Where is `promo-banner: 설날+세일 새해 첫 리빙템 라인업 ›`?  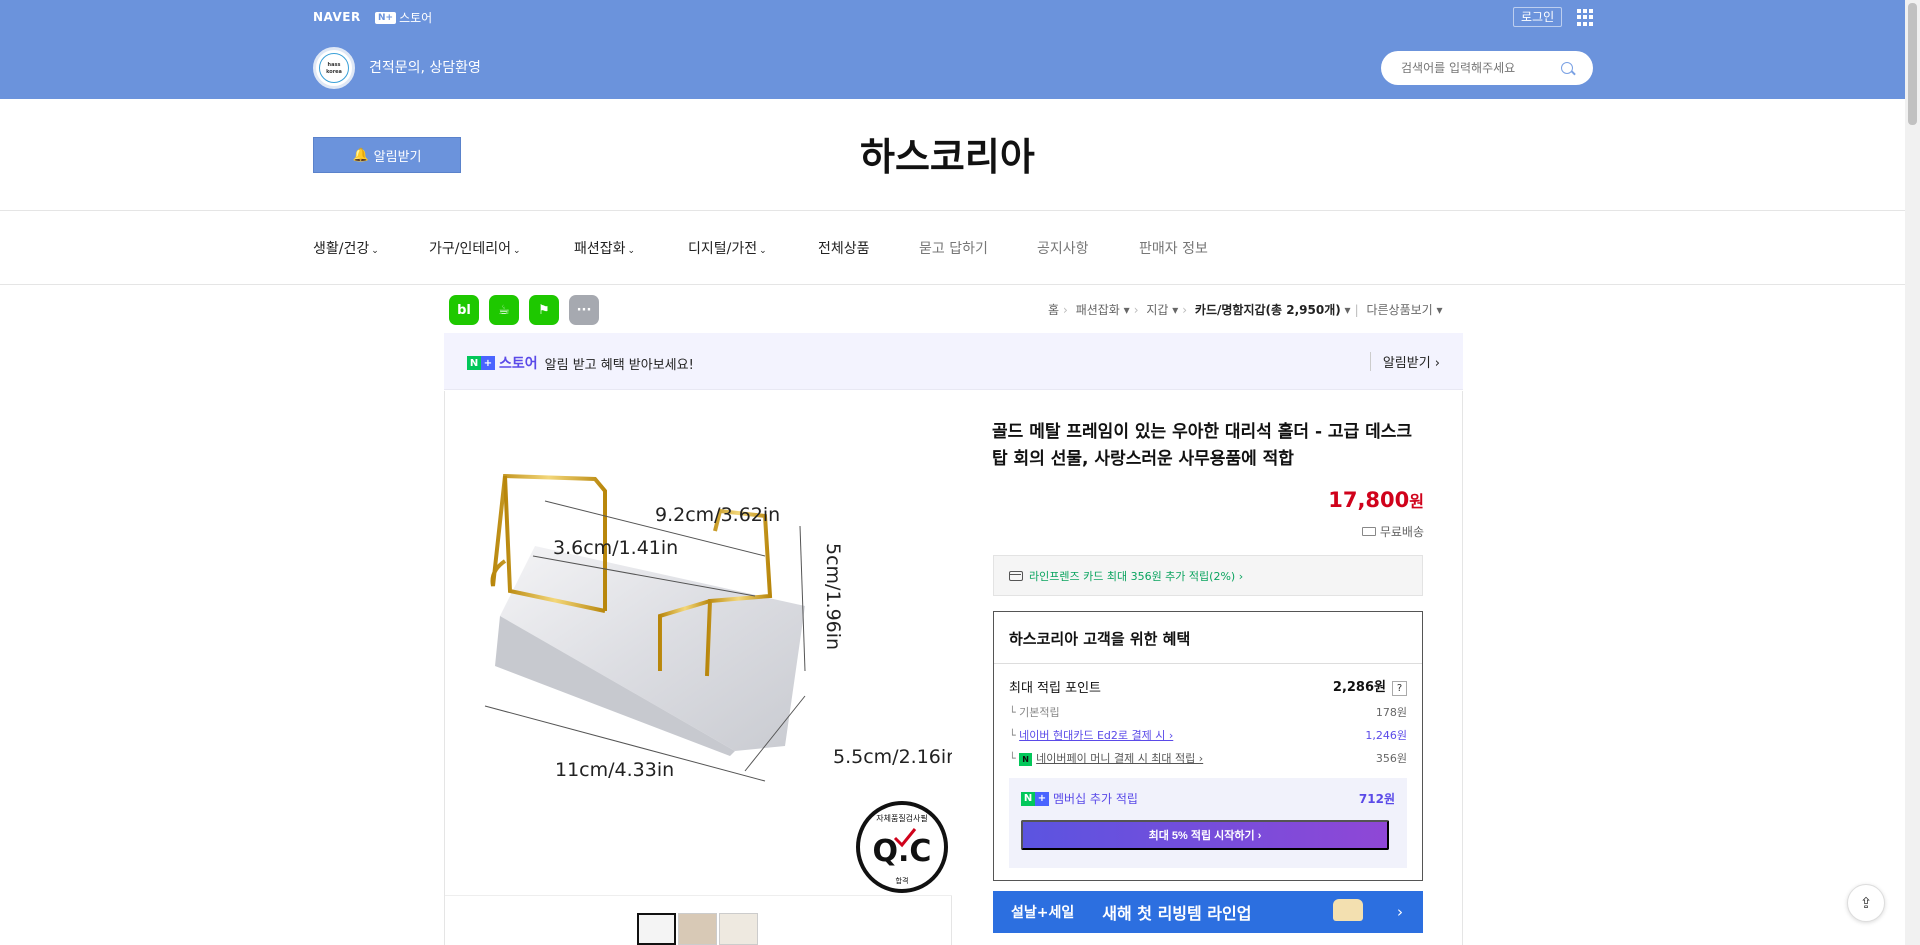
promo-banner: 설날+세일 새해 첫 리빙템 라인업 › is located at coordinates (1208, 912).